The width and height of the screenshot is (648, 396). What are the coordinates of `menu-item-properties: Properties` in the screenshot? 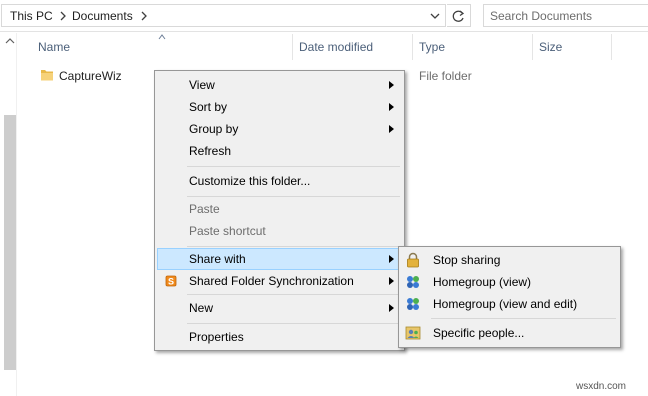 It's located at (279, 337).